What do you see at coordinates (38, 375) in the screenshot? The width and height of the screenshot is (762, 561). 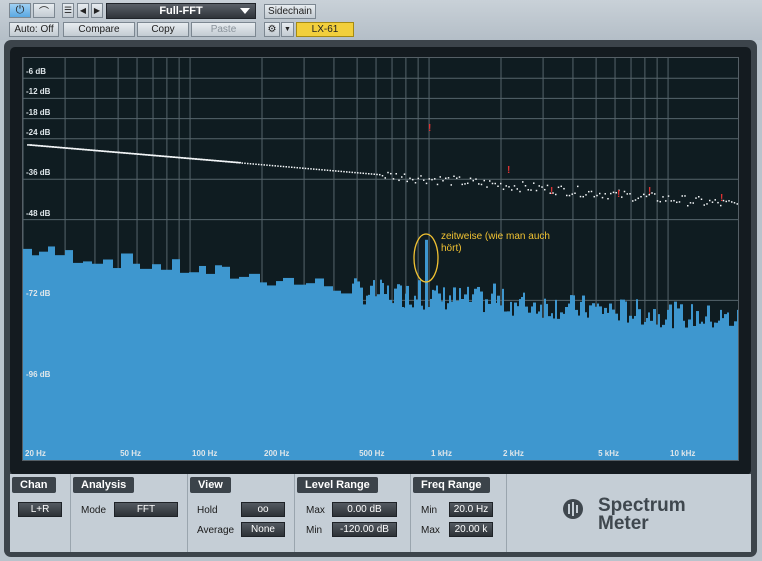 I see `db-scale-label: -96 dB` at bounding box center [38, 375].